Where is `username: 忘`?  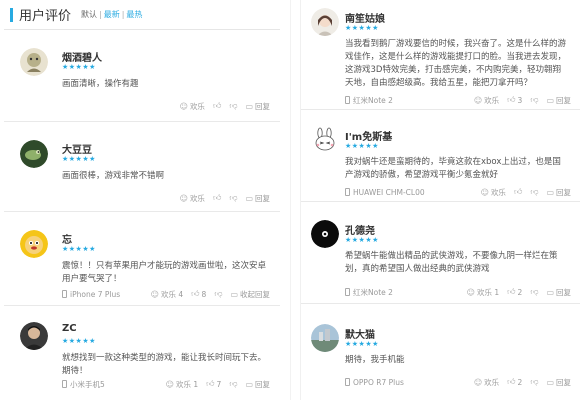
username: 忘 is located at coordinates (67, 238).